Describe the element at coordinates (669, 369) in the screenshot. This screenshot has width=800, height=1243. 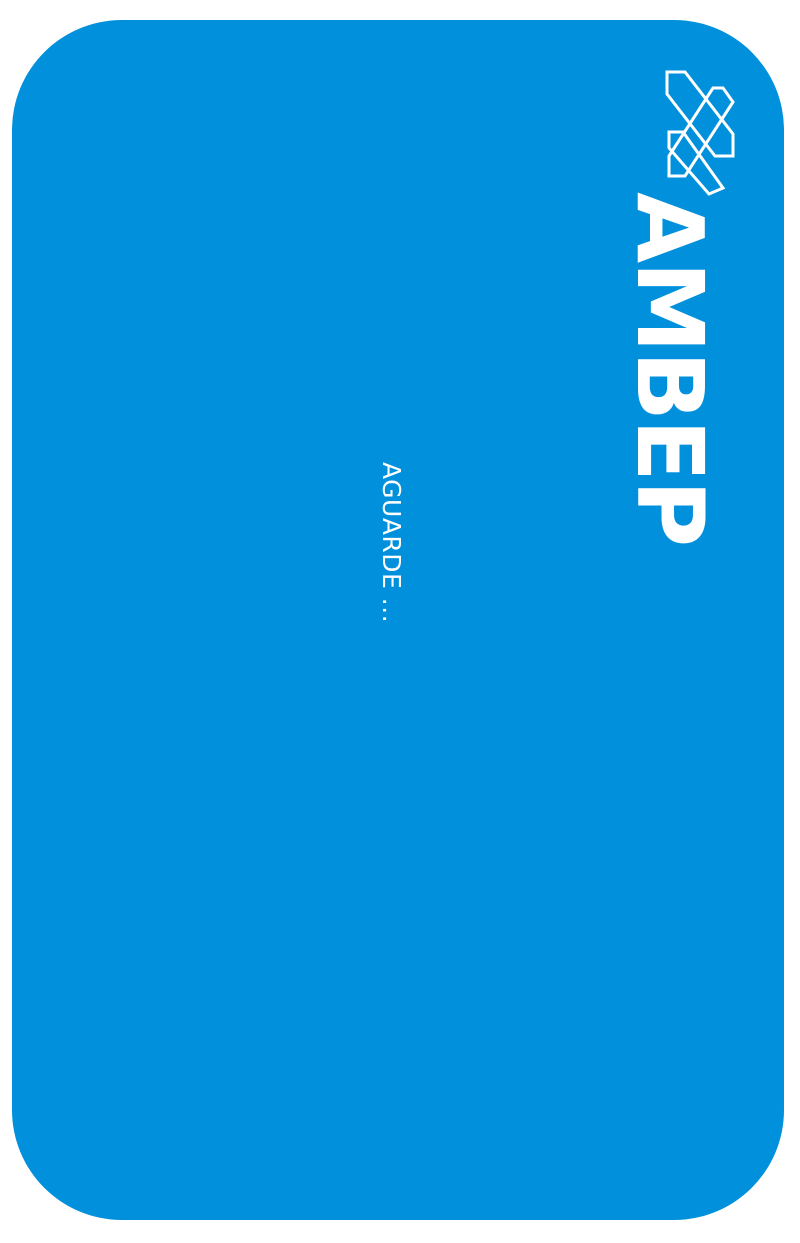
I see `brand-wordmark: AMBEP` at that location.